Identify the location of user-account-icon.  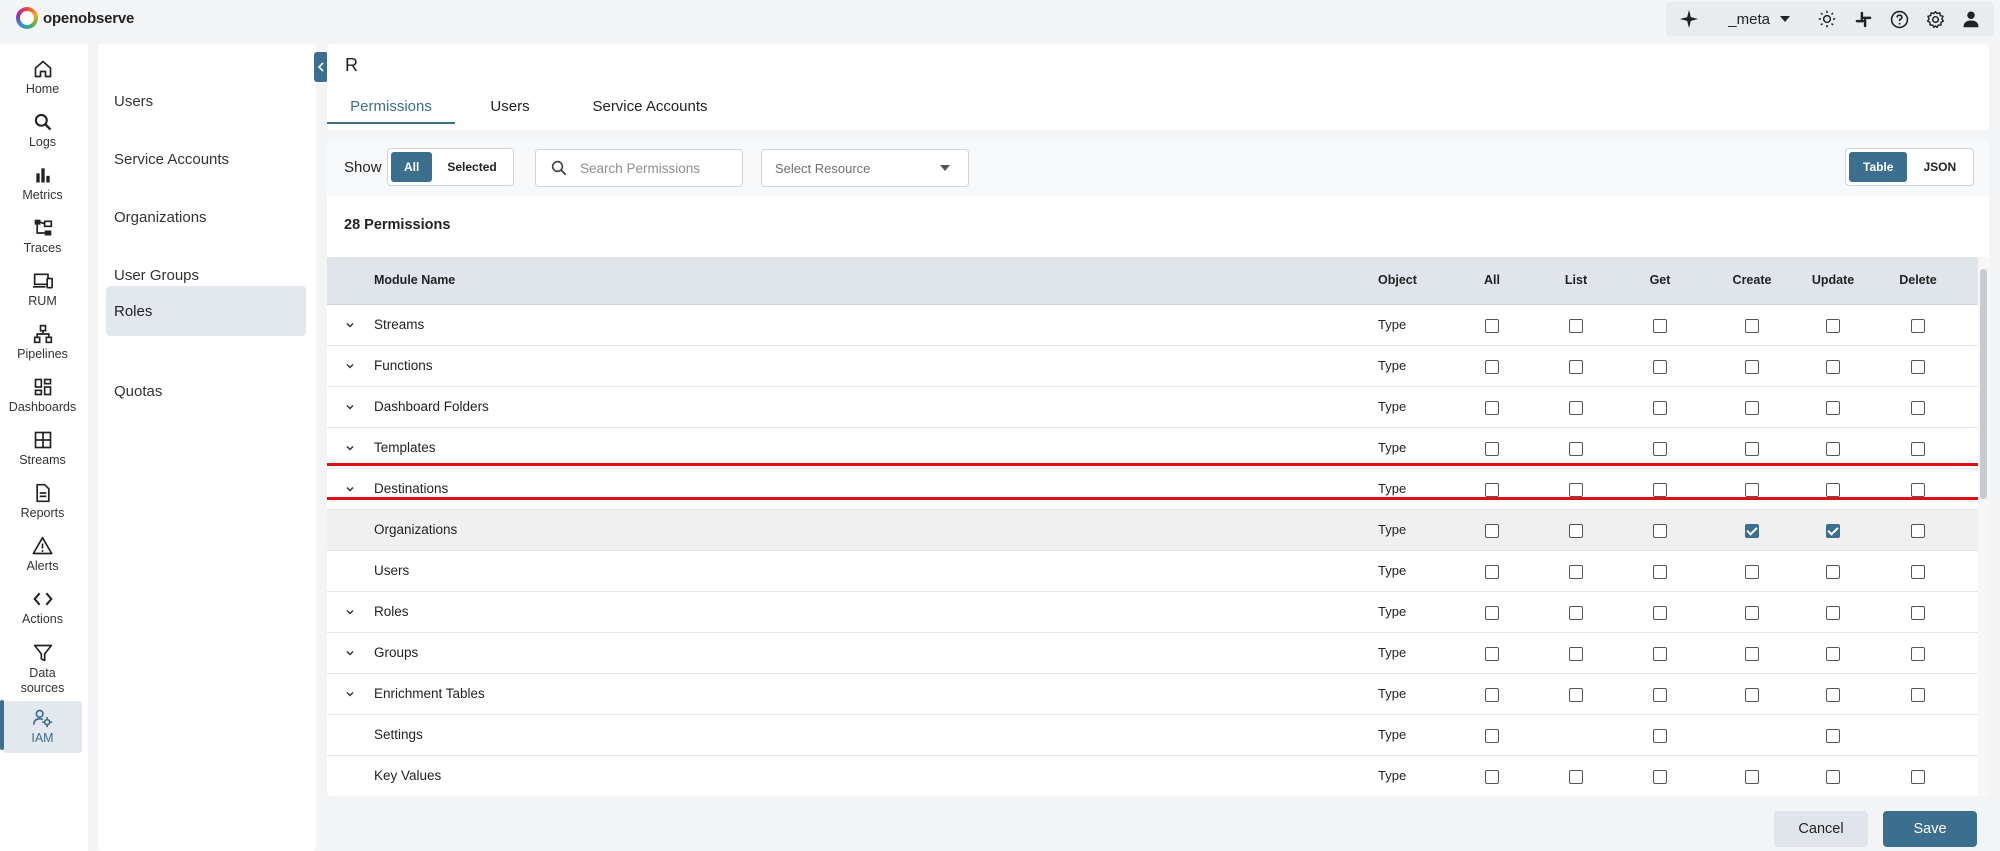
(1971, 19).